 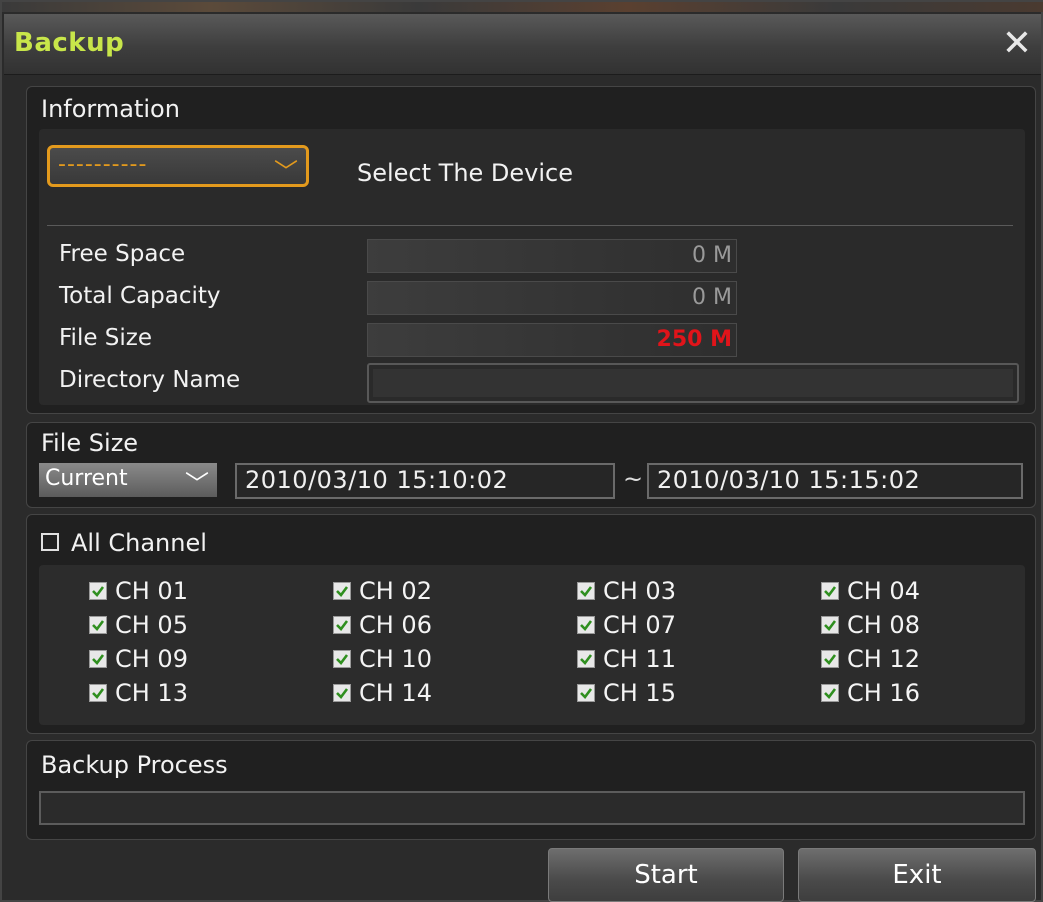 I want to click on directory-name-input, so click(x=693, y=383).